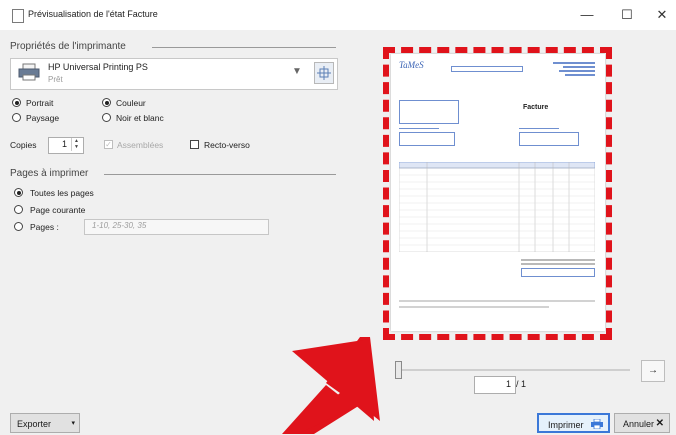  I want to click on page-range-placeholder: 1-10, 25-30, 35, so click(119, 225).